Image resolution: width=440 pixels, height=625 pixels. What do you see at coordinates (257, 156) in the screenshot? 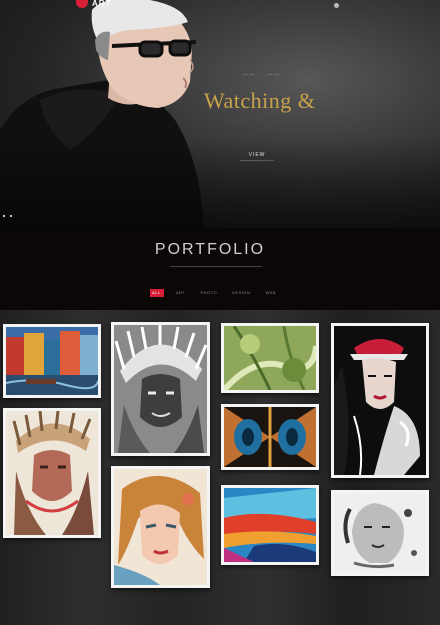
I see `hero-cta-button: VIEW` at bounding box center [257, 156].